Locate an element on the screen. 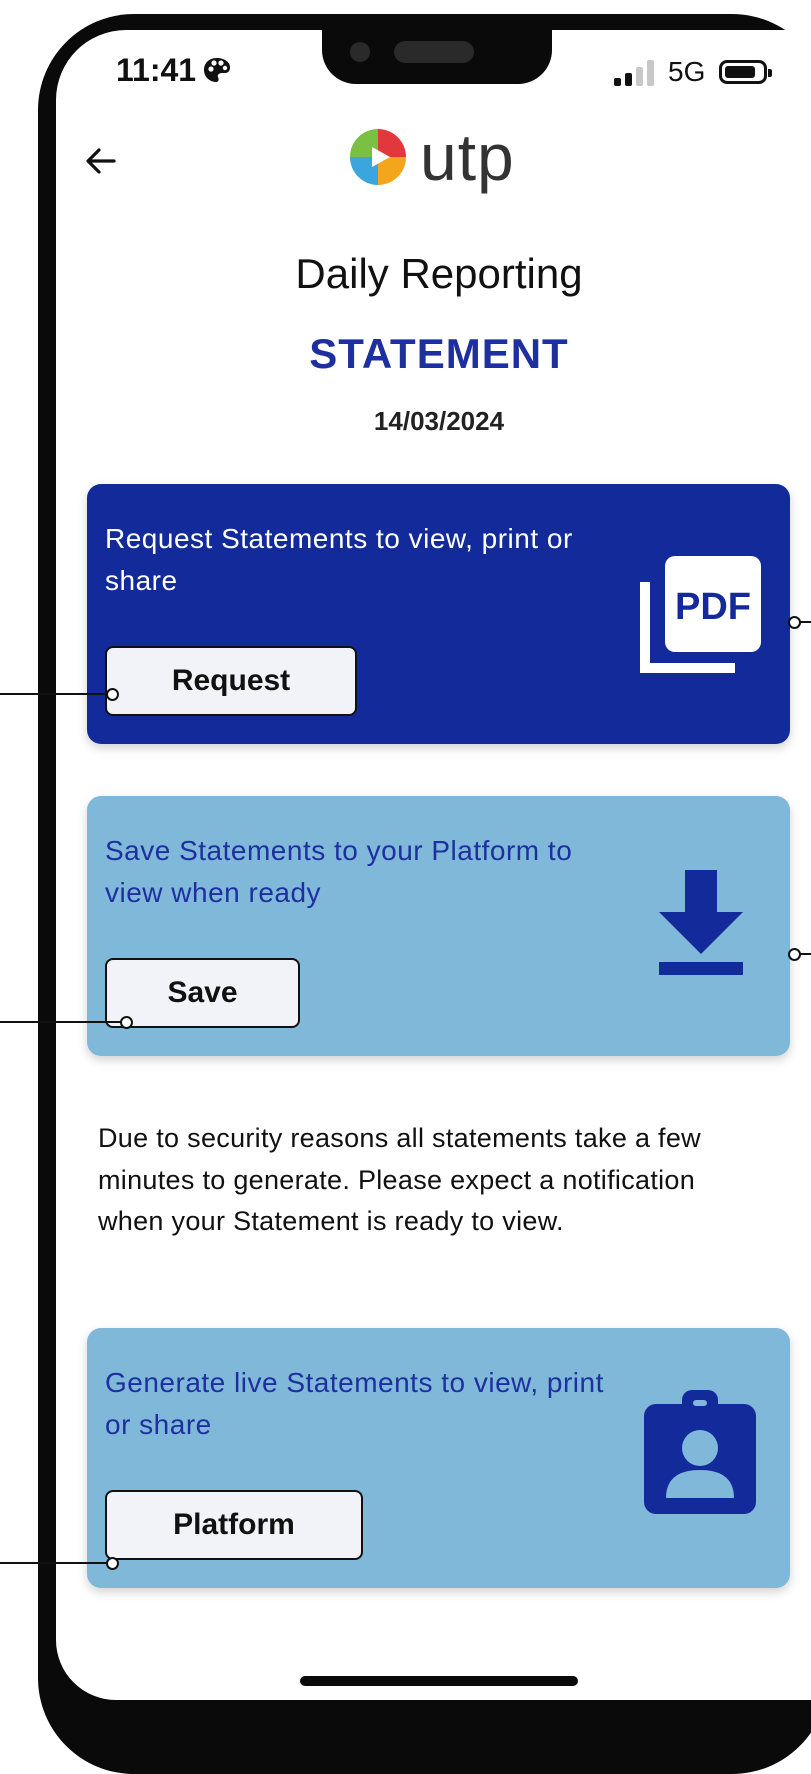 This screenshot has height=1774, width=811. request-button: Request is located at coordinates (231, 681).